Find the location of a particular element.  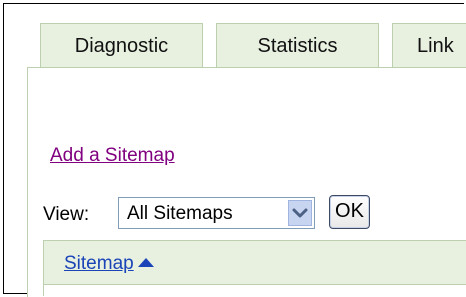

view-label: View: is located at coordinates (66, 214).